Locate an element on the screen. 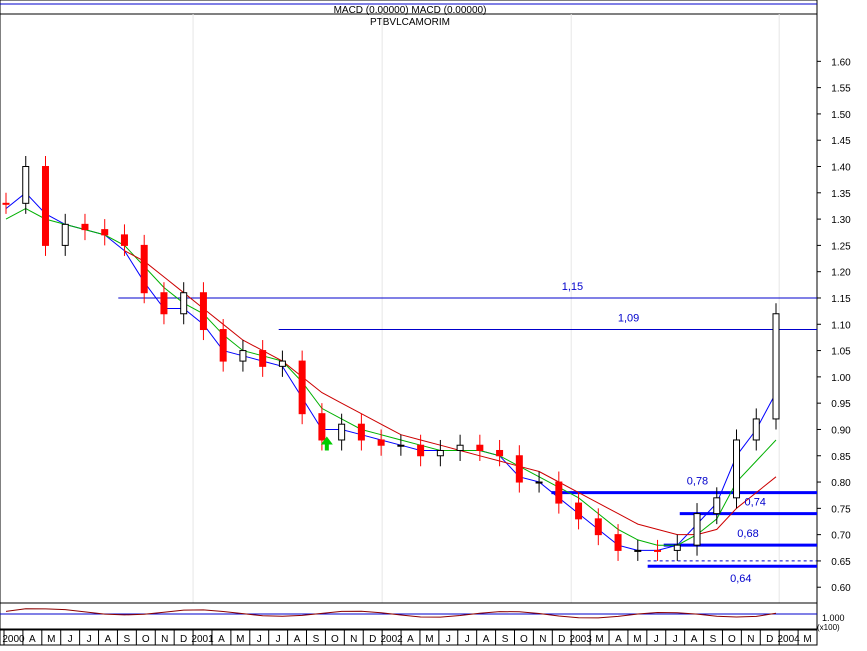 The image size is (867, 651). level-label: 0,64 is located at coordinates (740, 579).